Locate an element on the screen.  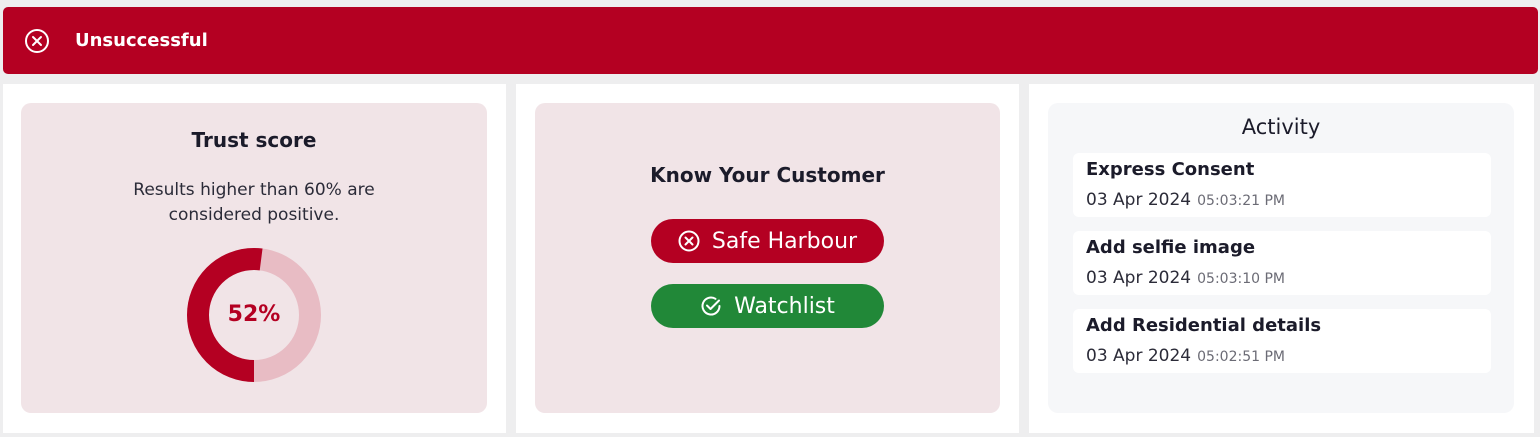
activity-item-name: Express Consent is located at coordinates (1170, 169).